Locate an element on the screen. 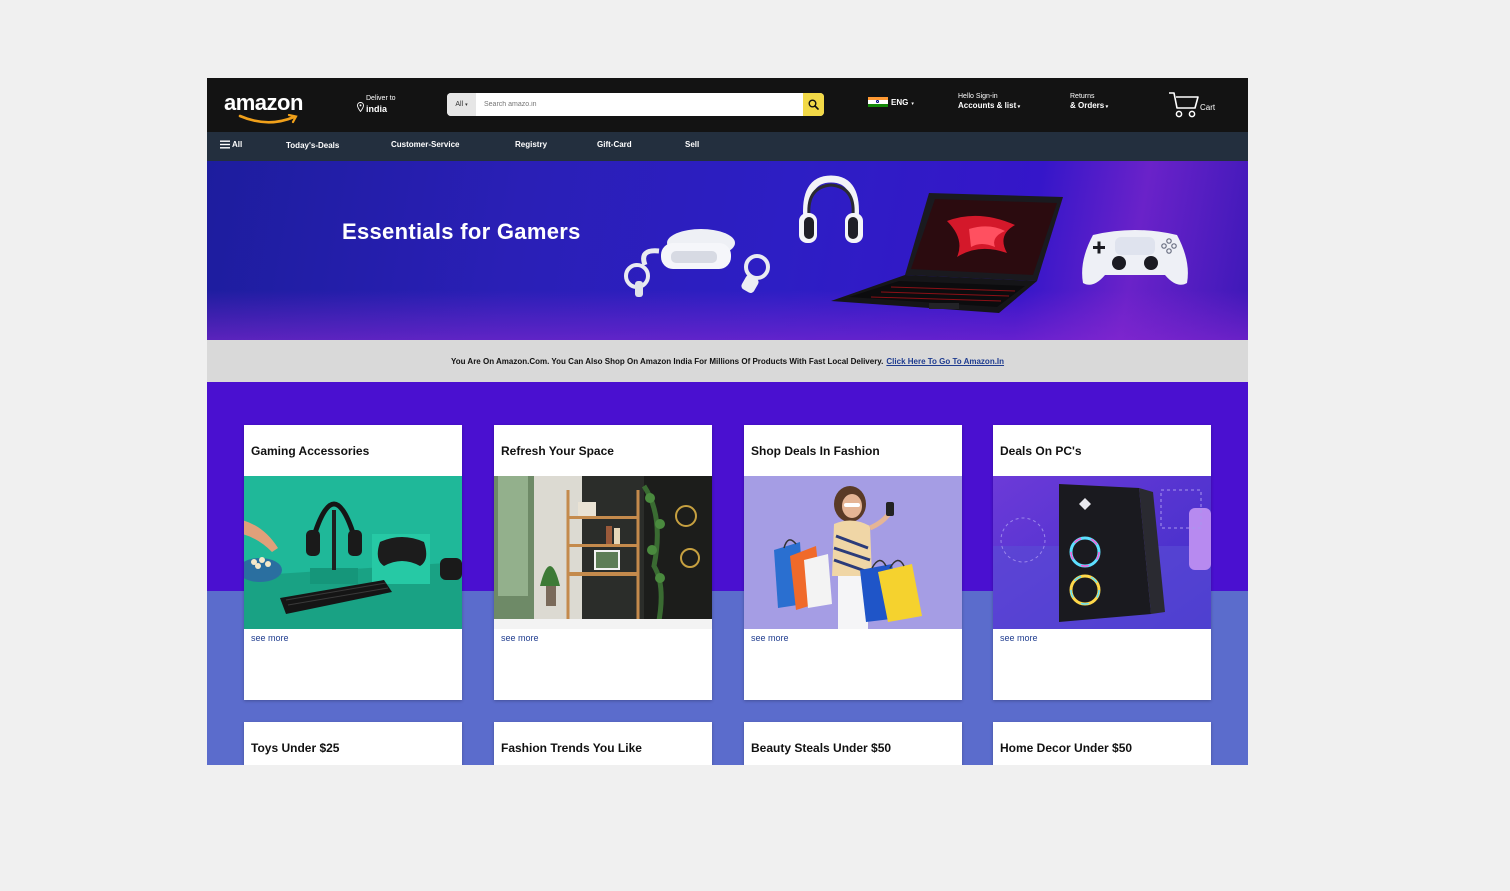 The image size is (1510, 891). india-flag-icon is located at coordinates (878, 102).